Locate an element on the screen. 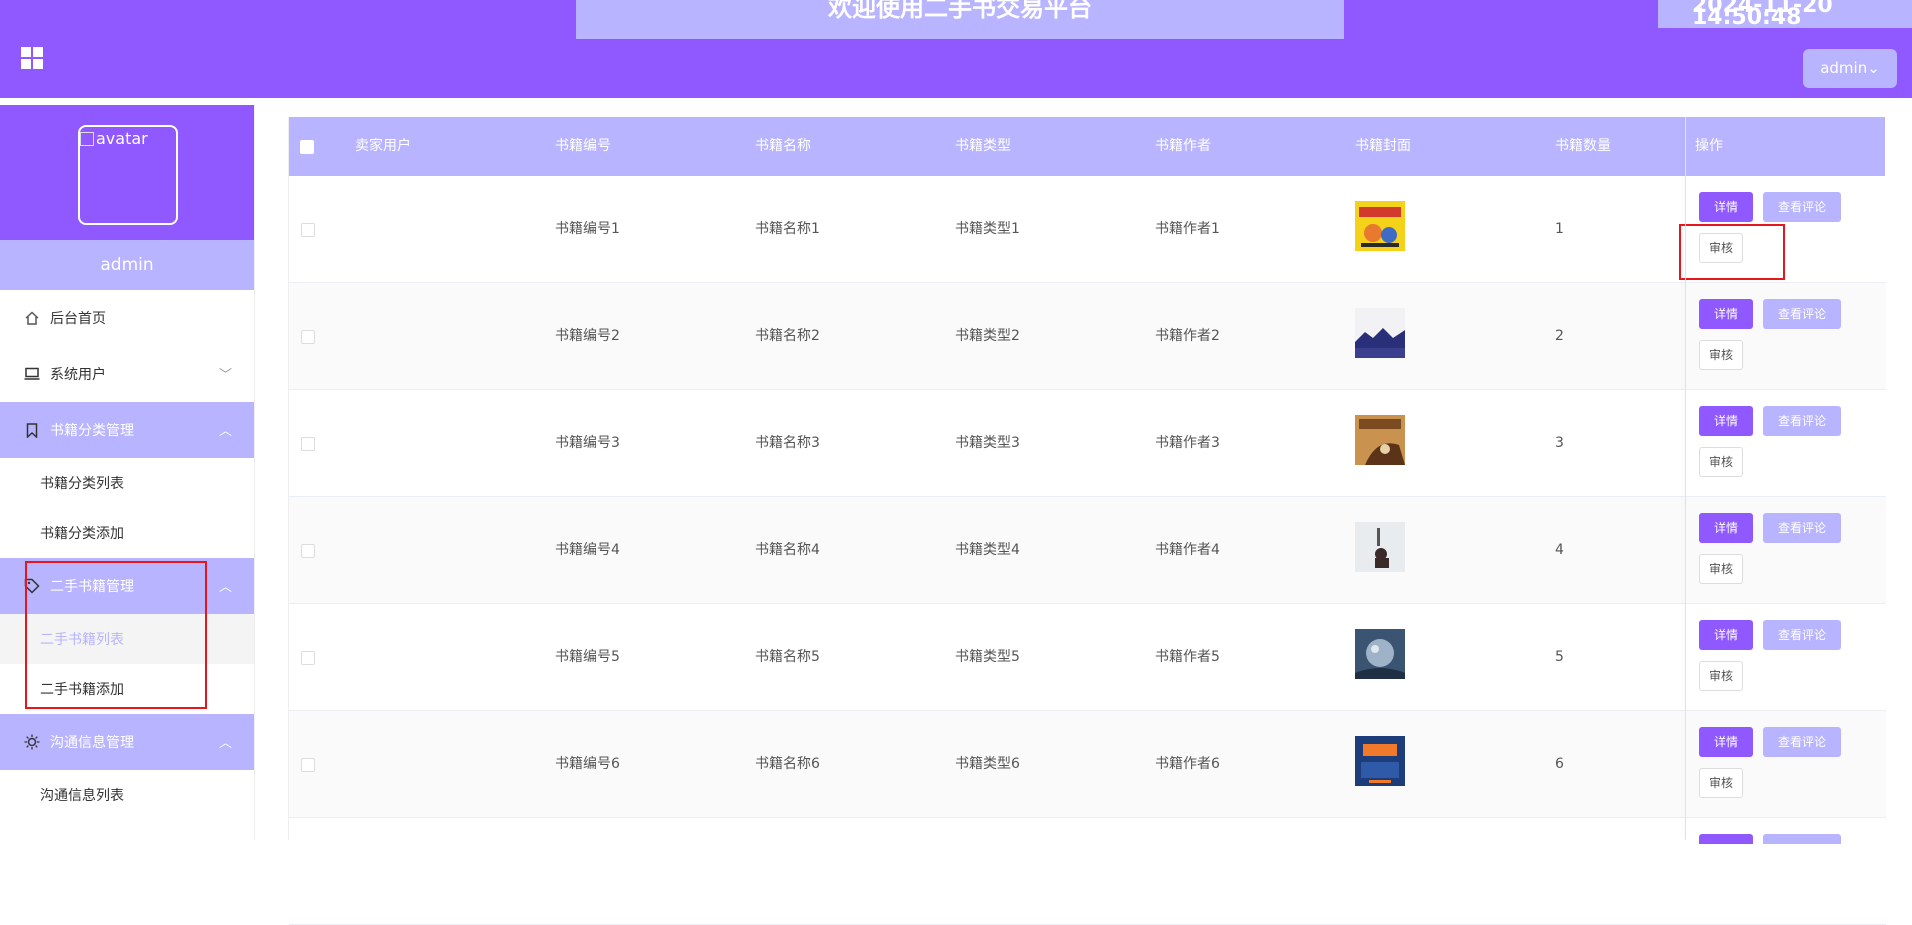 The width and height of the screenshot is (1912, 925). submenu-used-book-list: 二手书籍列表 is located at coordinates (127, 639).